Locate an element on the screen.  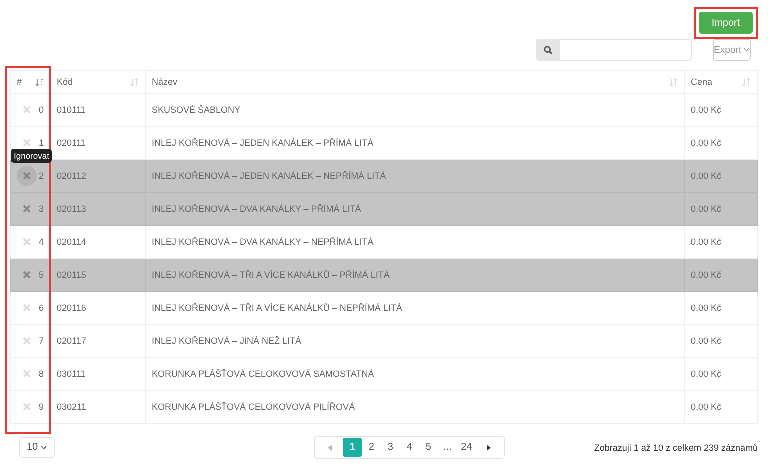
page-size-select: 10 is located at coordinates (37, 447).